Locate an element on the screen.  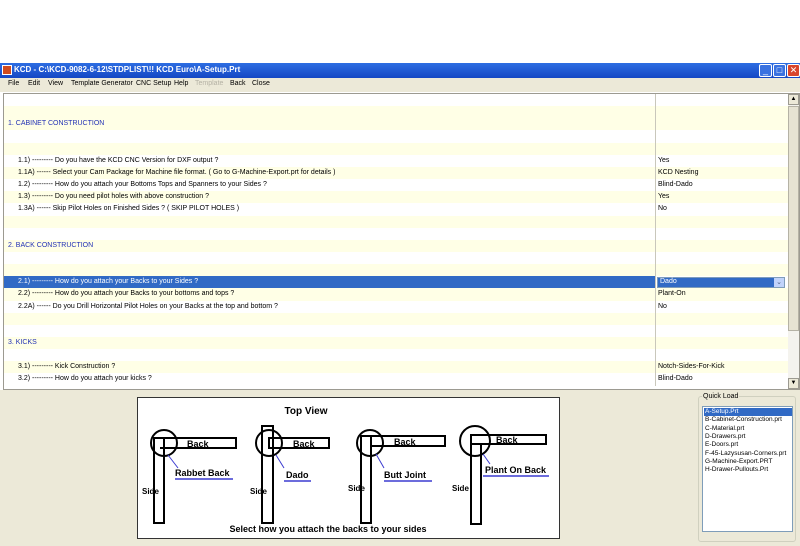
answer-cell: Notch-Sides-For-Kick is located at coordinates (722, 367).